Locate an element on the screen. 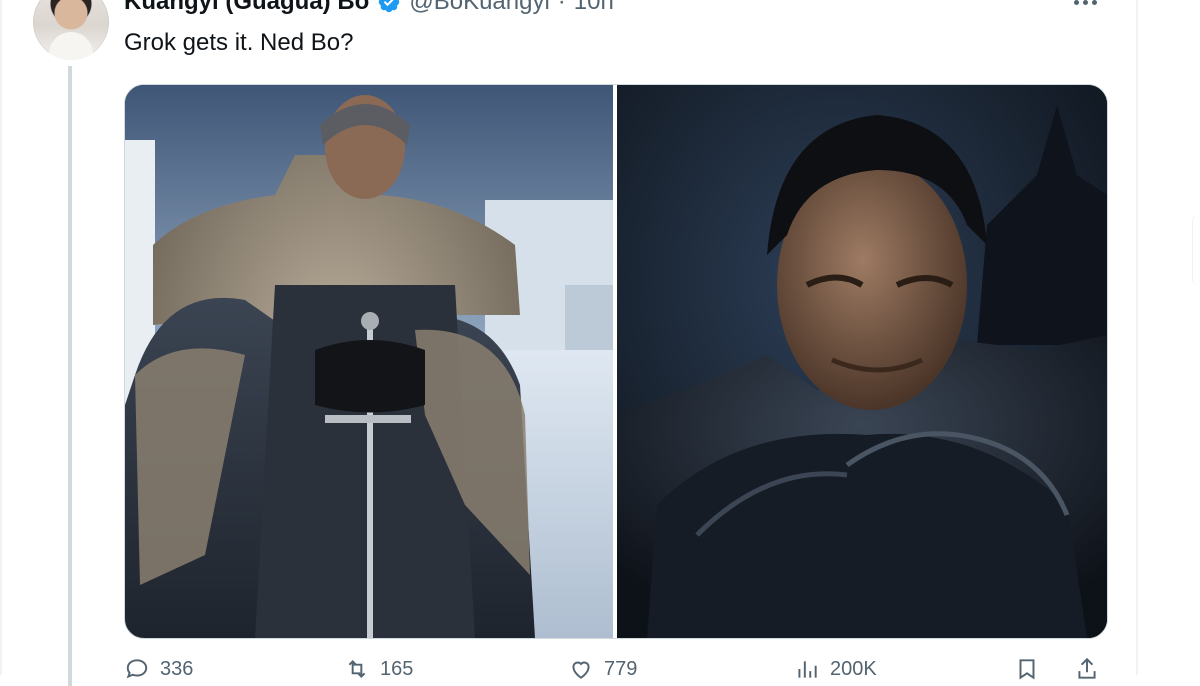  share-icon is located at coordinates (1087, 668).